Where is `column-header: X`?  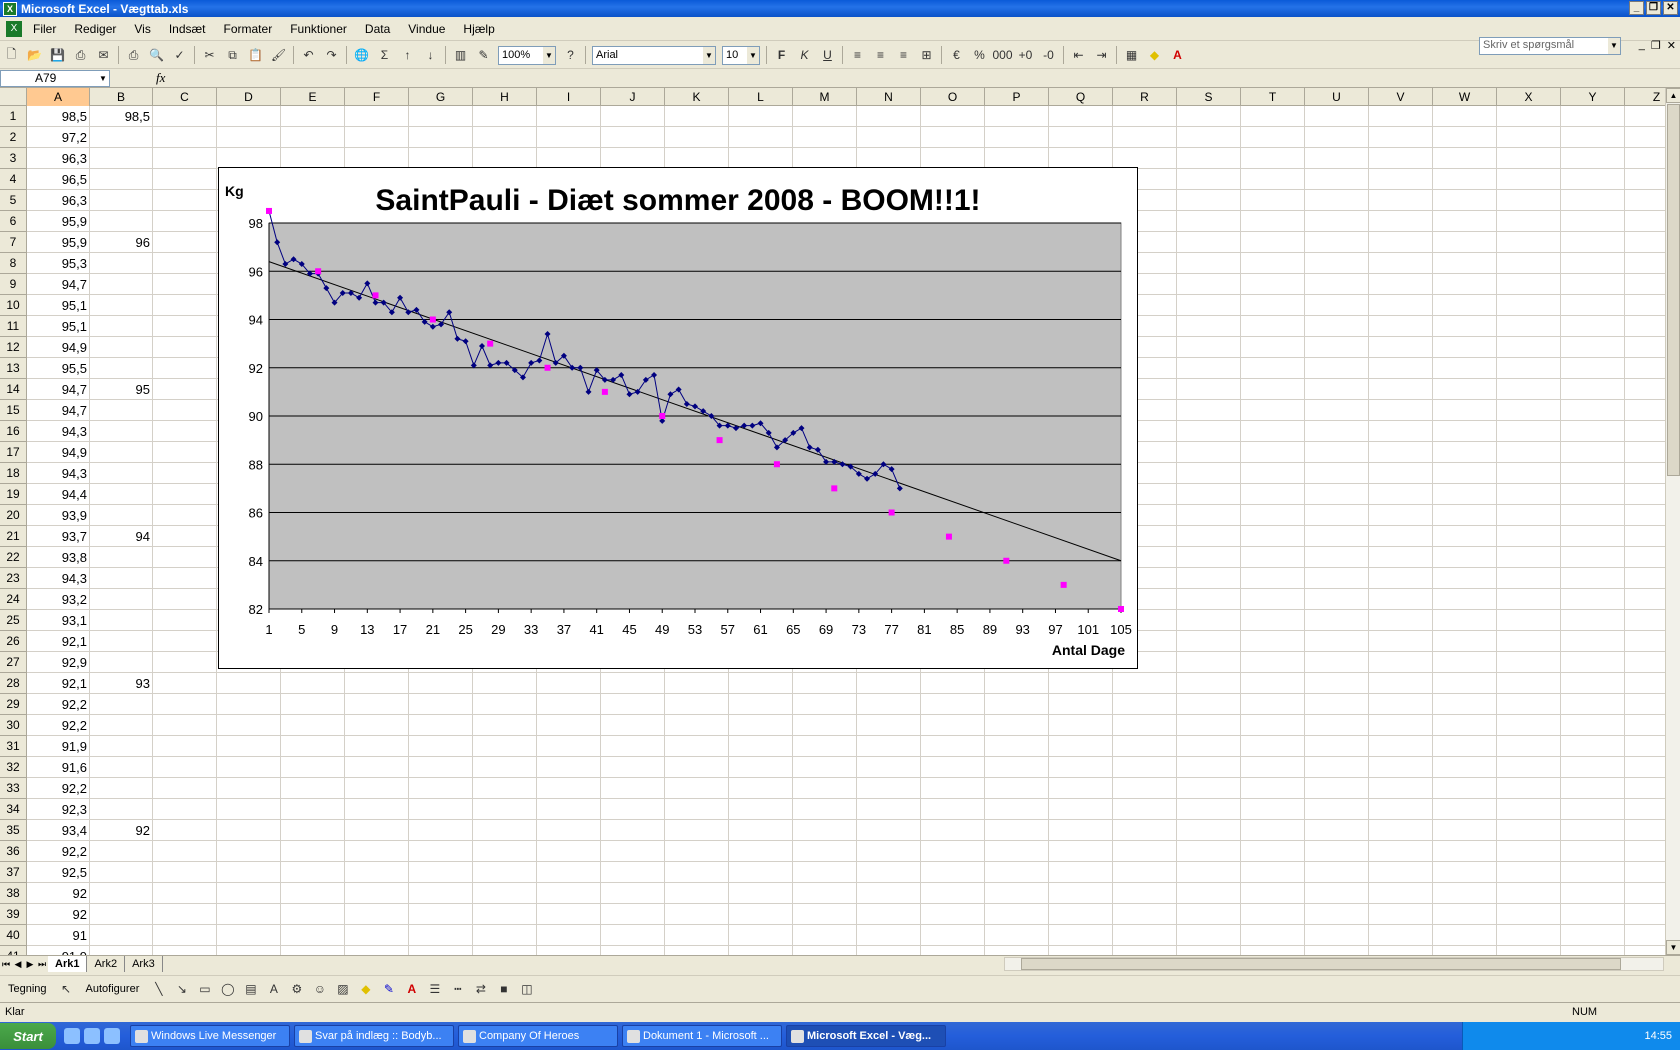 column-header: X is located at coordinates (1529, 97).